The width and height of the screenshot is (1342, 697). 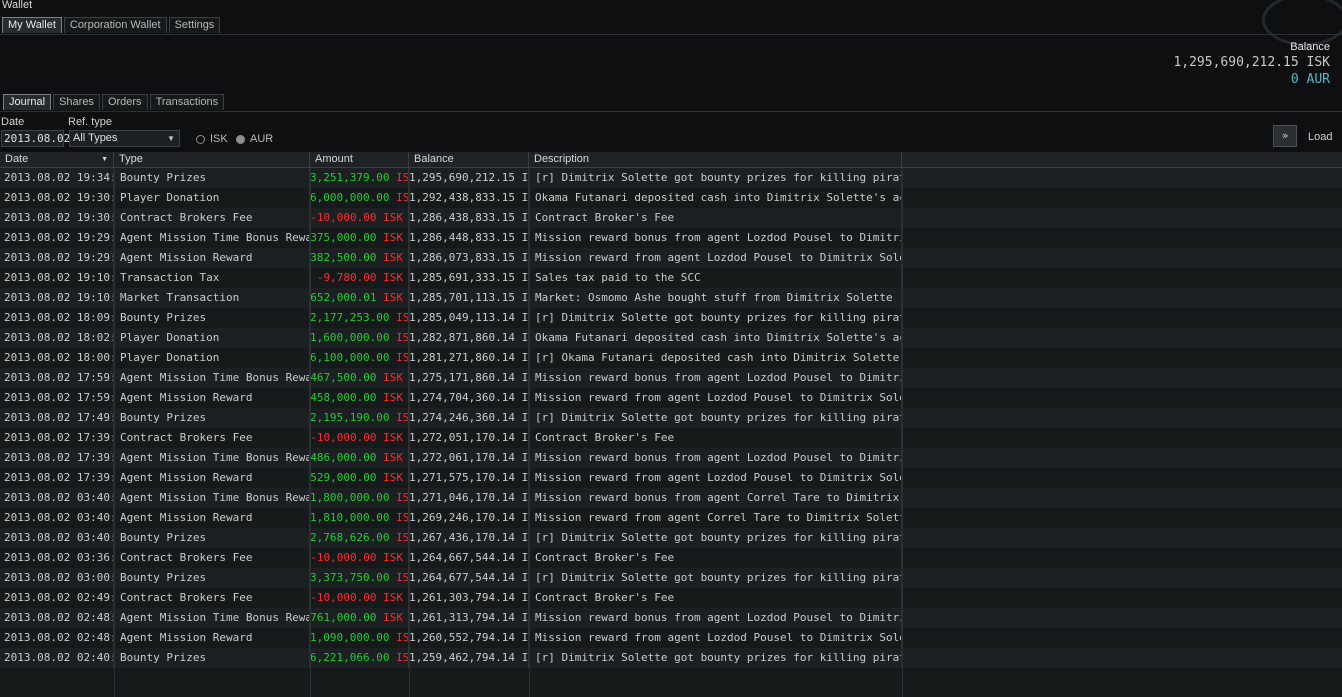 I want to click on double-chevron-right-icon: », so click(x=1285, y=135).